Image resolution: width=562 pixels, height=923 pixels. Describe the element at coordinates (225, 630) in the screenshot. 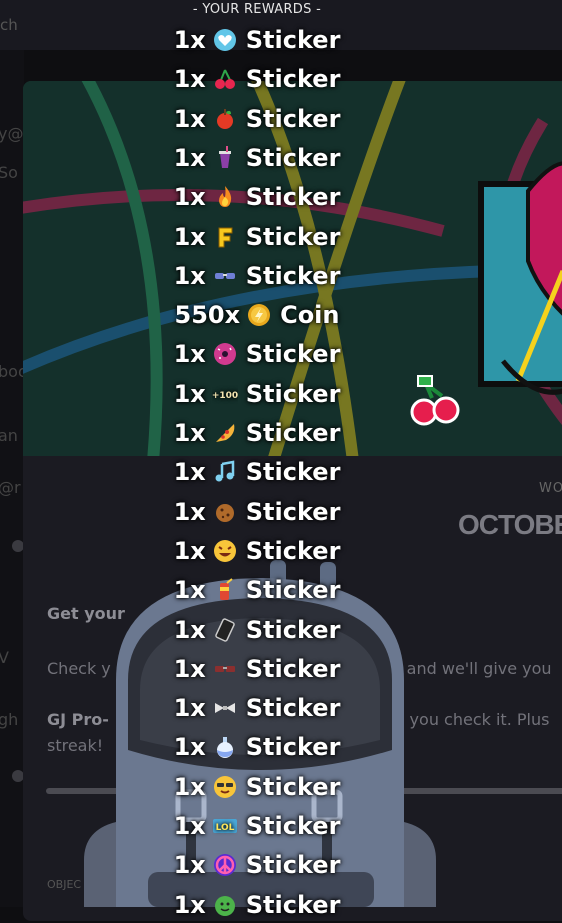

I see `phone-sticker-icon` at that location.